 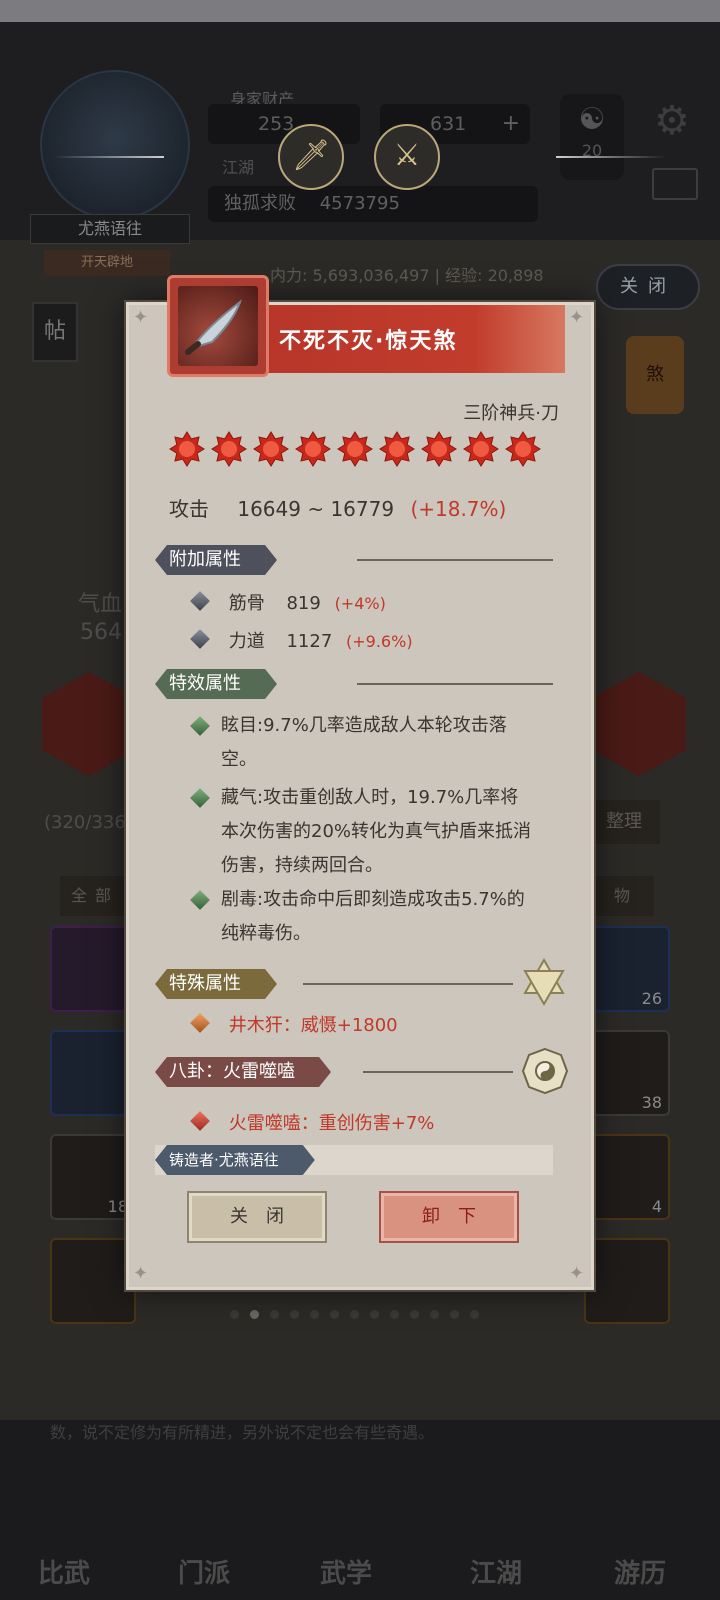 What do you see at coordinates (458, 509) in the screenshot?
I see `attack-bonus: (+18.7%)` at bounding box center [458, 509].